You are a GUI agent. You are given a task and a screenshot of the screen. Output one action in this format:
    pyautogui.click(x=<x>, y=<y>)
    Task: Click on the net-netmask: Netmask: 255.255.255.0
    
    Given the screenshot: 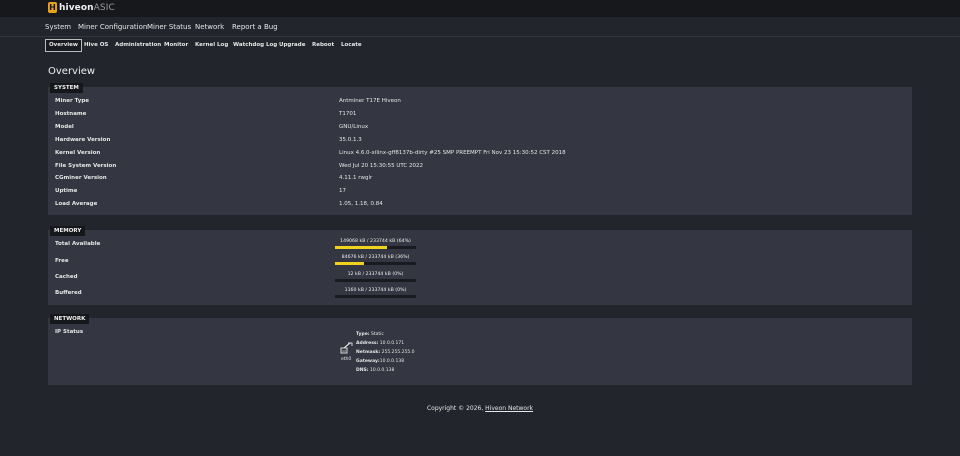 What is the action you would take?
    pyautogui.click(x=385, y=352)
    